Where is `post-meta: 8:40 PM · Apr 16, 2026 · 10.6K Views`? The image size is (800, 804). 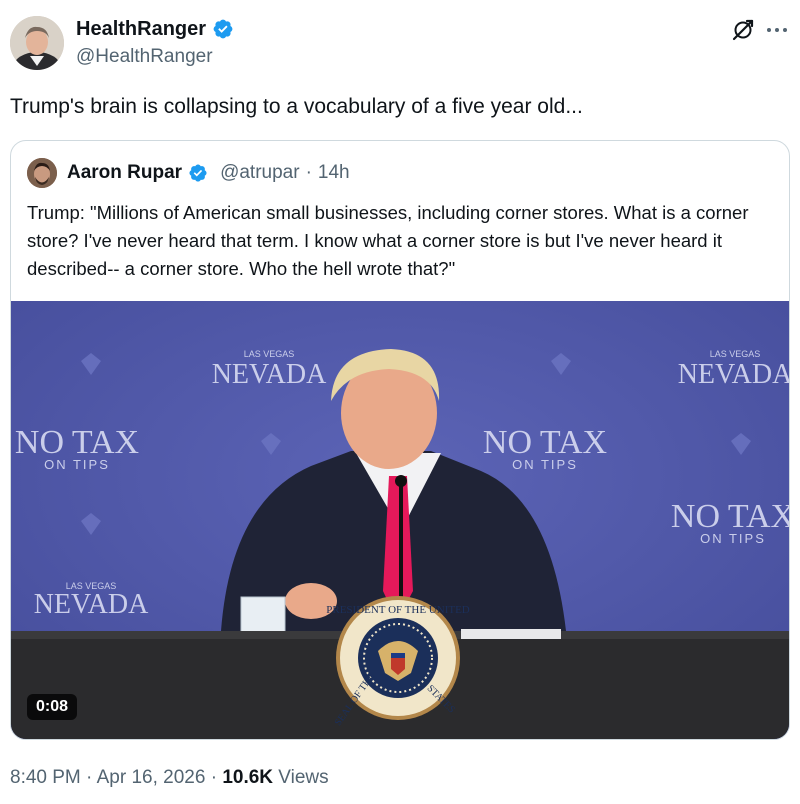
post-meta: 8:40 PM · Apr 16, 2026 · 10.6K Views is located at coordinates (169, 778).